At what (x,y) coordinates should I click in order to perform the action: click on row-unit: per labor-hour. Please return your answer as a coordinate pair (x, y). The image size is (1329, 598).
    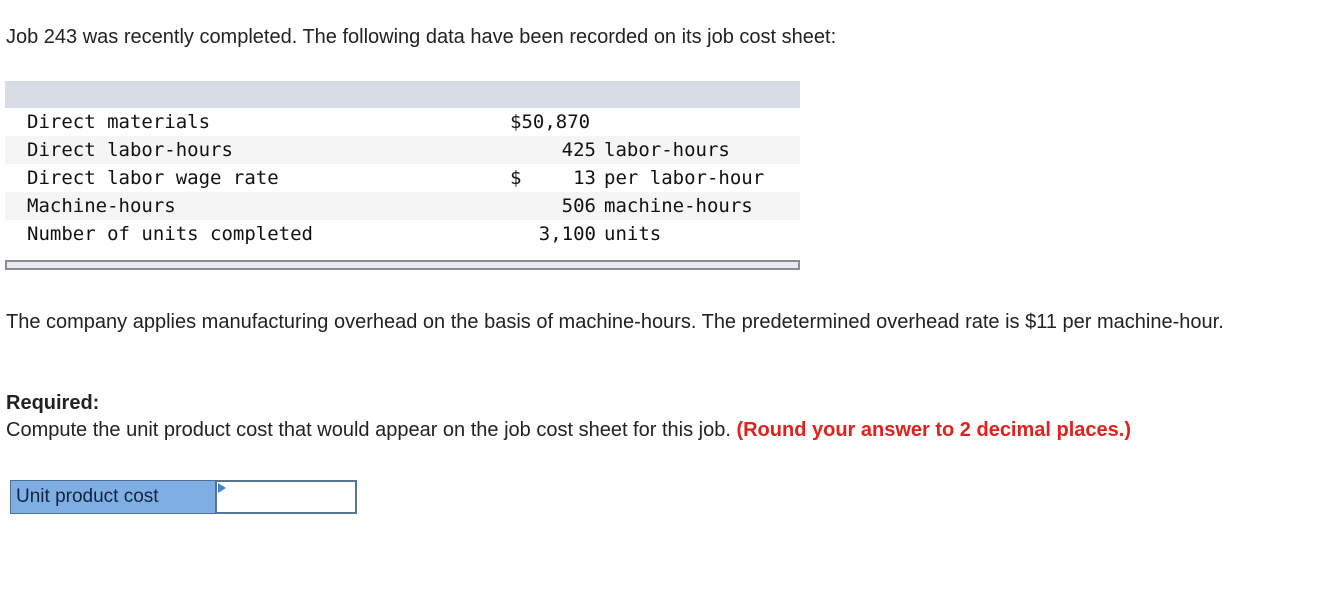
    Looking at the image, I should click on (684, 178).